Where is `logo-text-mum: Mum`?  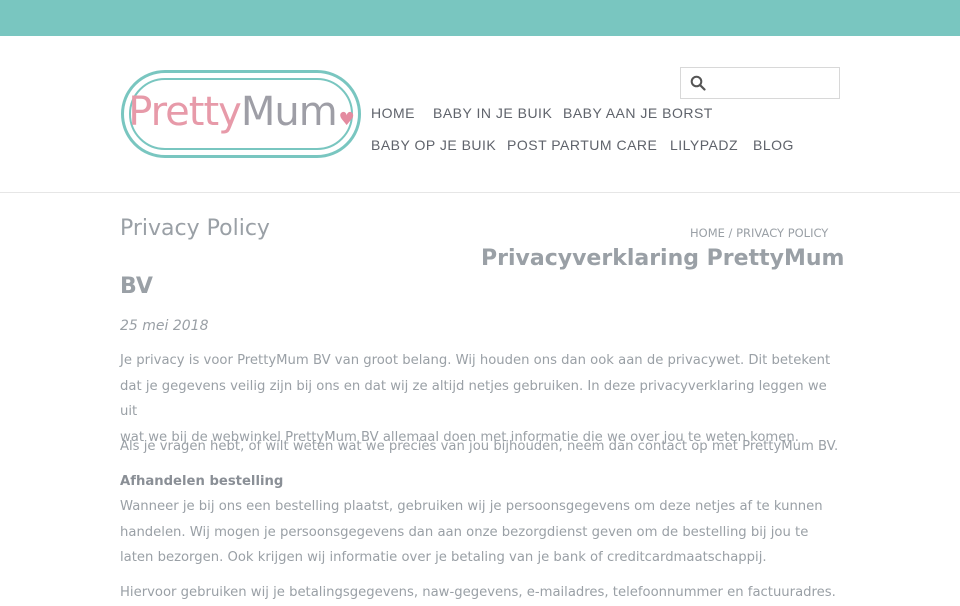
logo-text-mum: Mum is located at coordinates (289, 112).